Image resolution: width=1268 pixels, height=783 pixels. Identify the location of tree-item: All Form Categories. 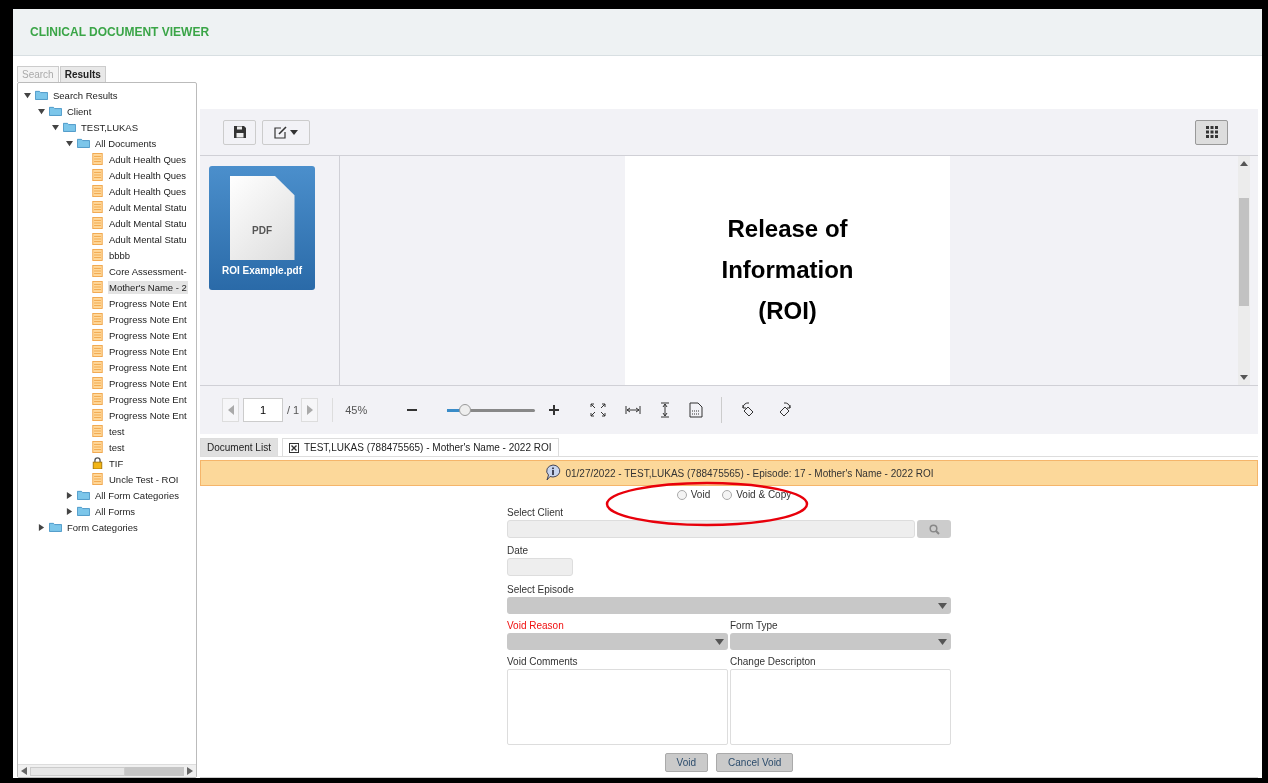
(137, 495).